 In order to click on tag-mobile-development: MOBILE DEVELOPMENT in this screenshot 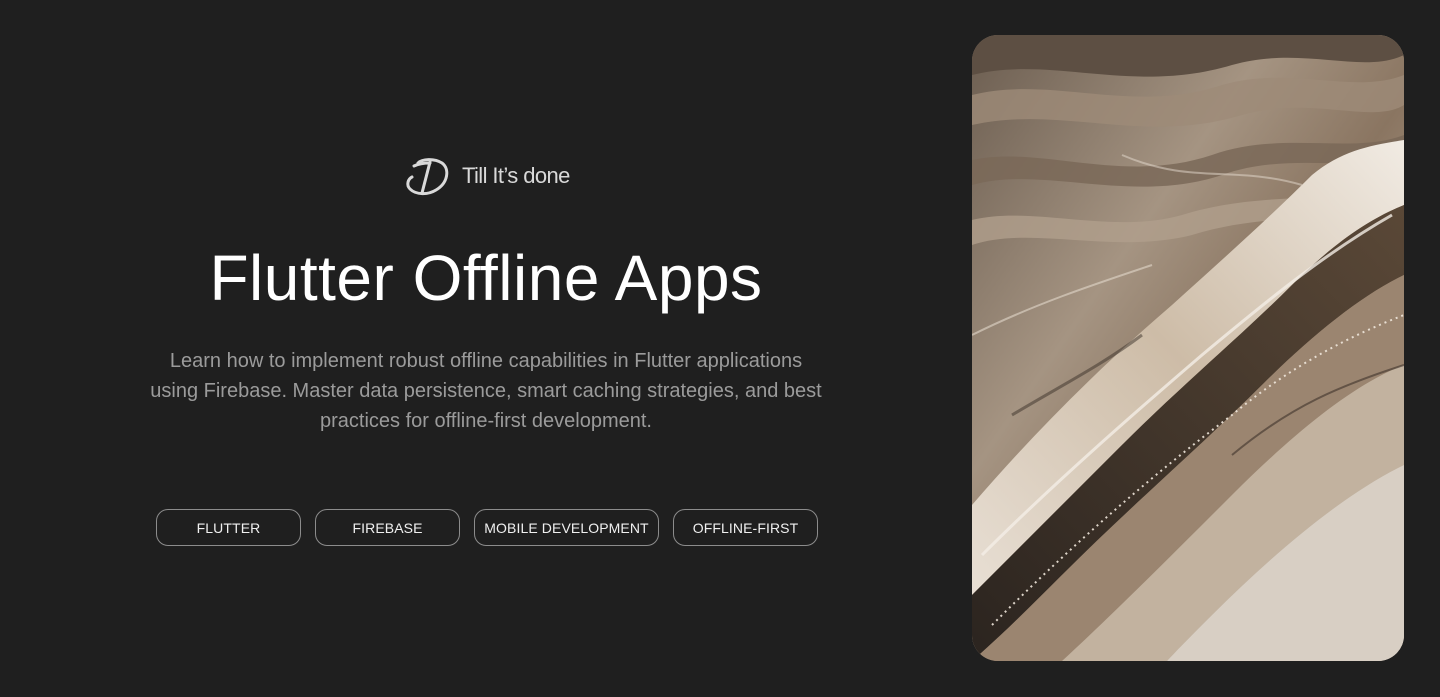, I will do `click(566, 527)`.